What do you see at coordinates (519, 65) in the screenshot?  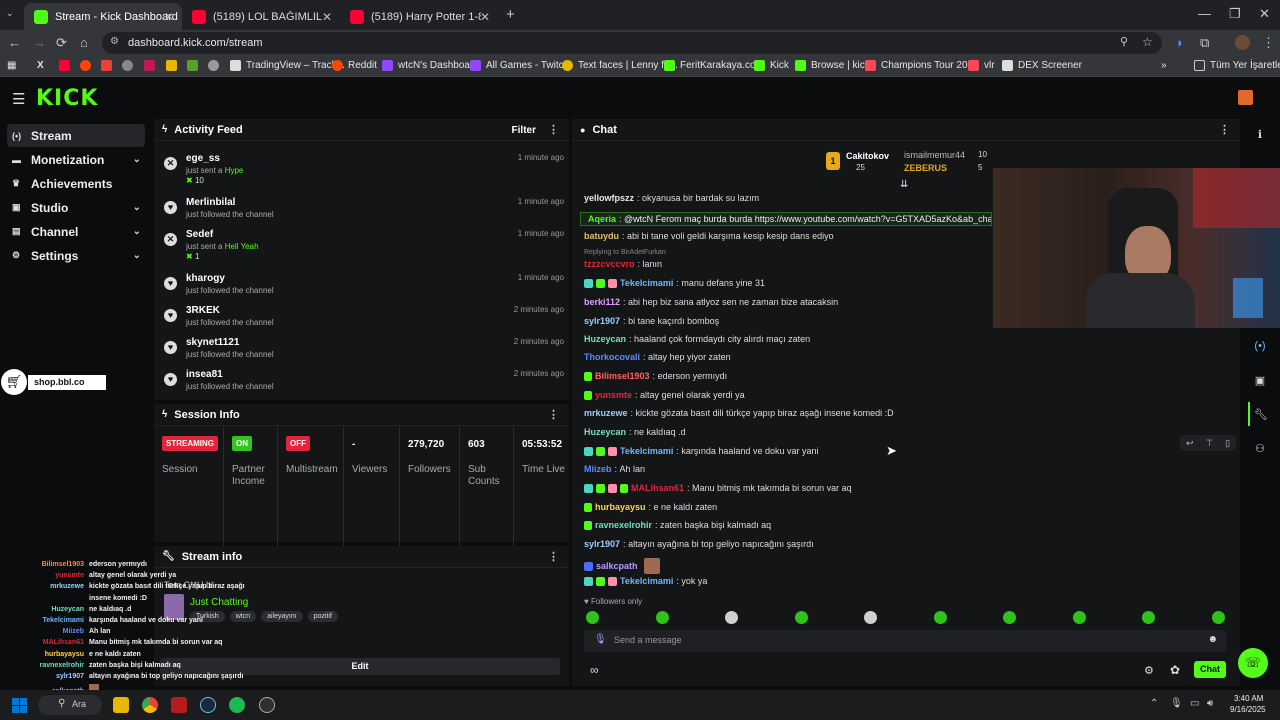 I see `bookmark-twitch-games: All Games - Twitch` at bounding box center [519, 65].